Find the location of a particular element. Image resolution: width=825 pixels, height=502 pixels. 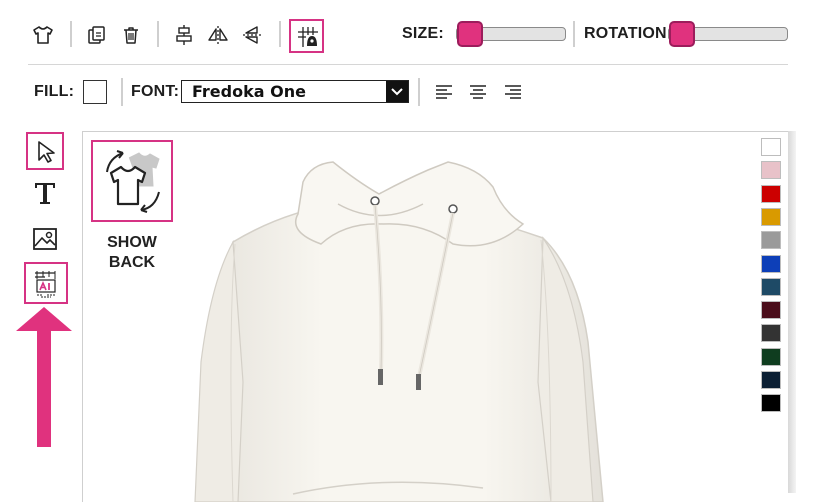

ai-tool-button is located at coordinates (46, 283).